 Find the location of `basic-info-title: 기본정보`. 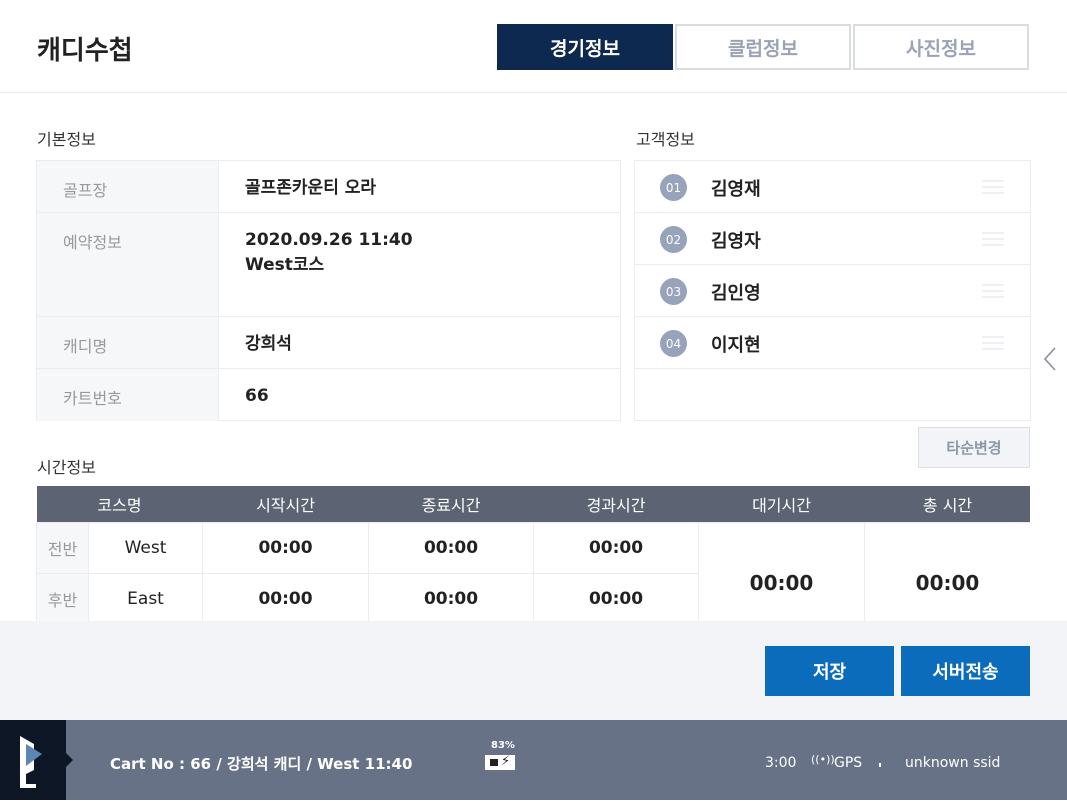

basic-info-title: 기본정보 is located at coordinates (66, 139).